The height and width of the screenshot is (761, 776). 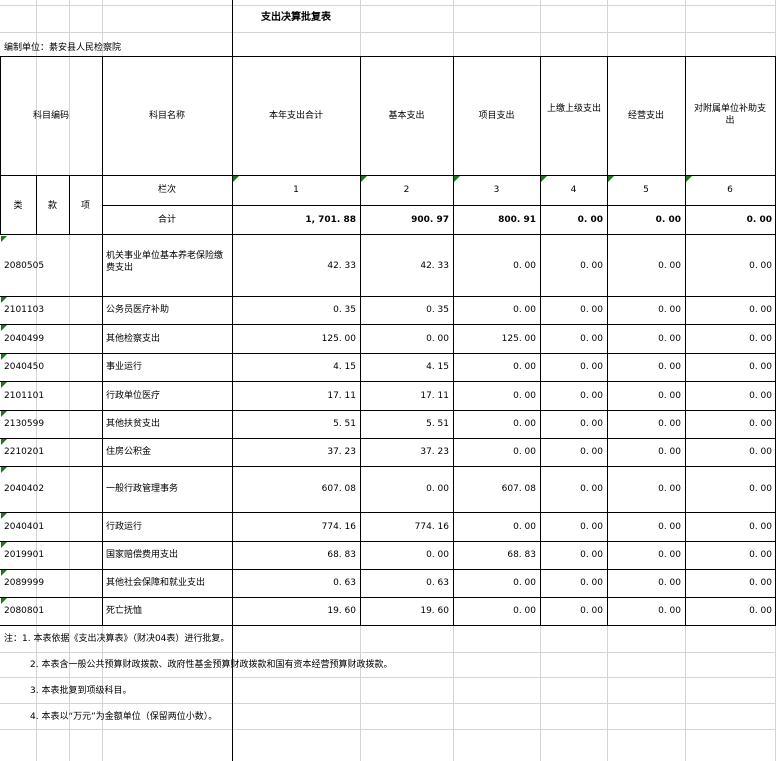 What do you see at coordinates (24, 265) in the screenshot?
I see `row-code: 2080505` at bounding box center [24, 265].